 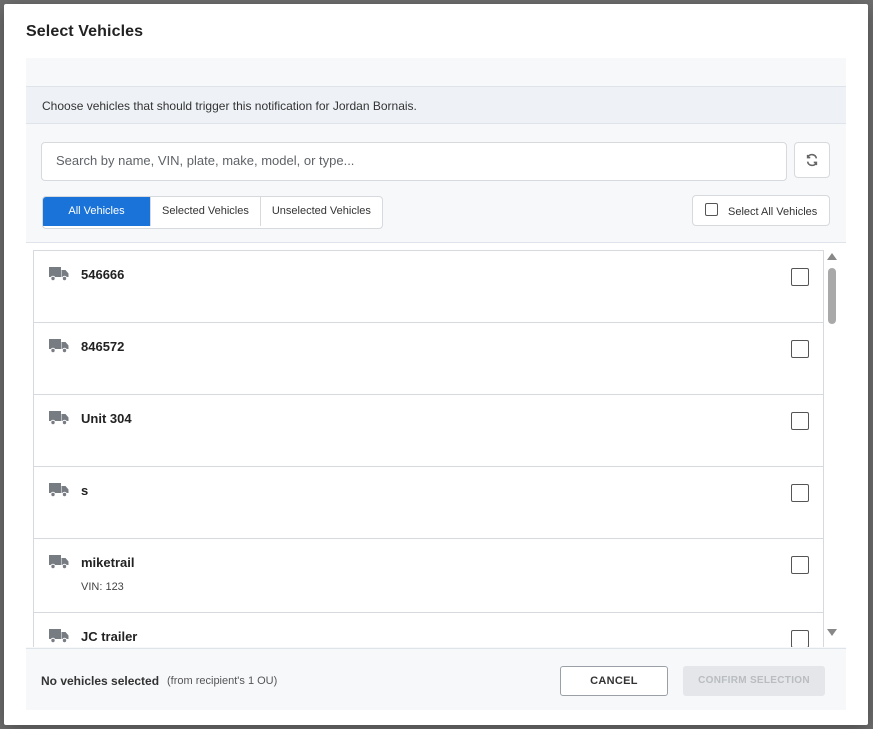 What do you see at coordinates (109, 636) in the screenshot?
I see `vehicle-name: JC trailer` at bounding box center [109, 636].